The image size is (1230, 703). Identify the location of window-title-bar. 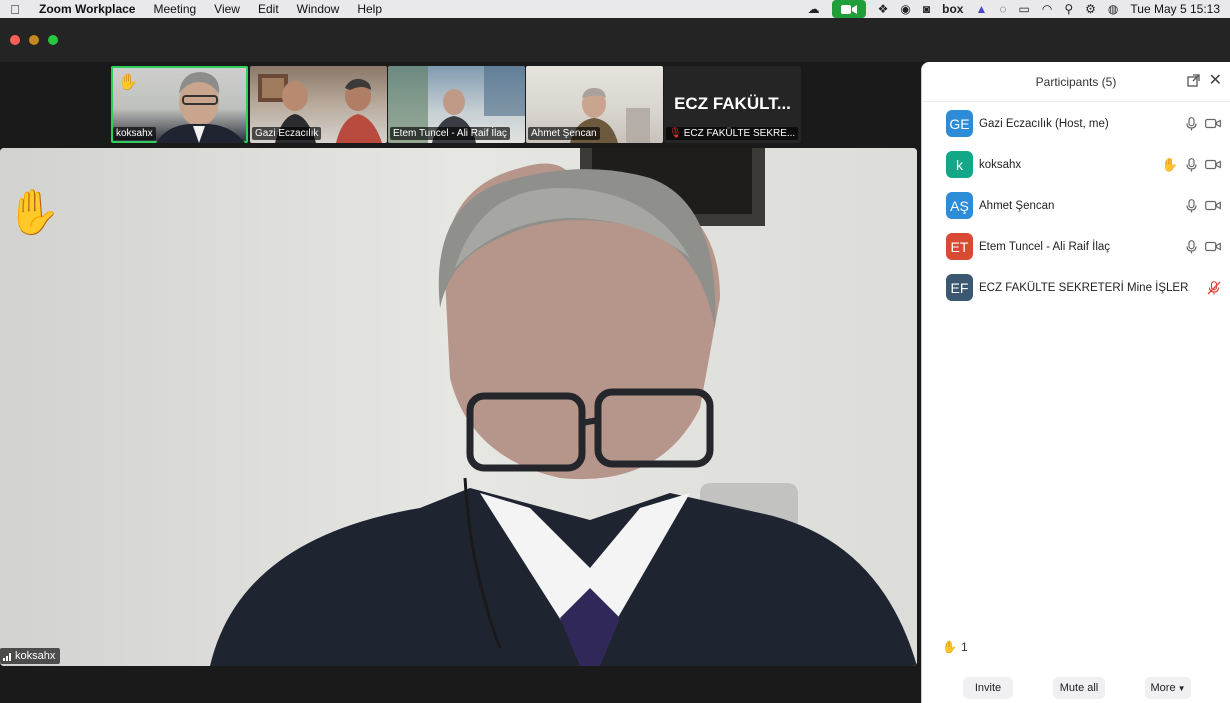
(615, 40).